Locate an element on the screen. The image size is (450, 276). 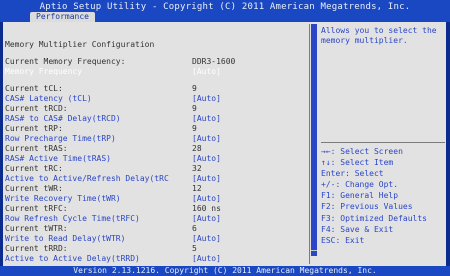
setting-value: 32 is located at coordinates (197, 168).